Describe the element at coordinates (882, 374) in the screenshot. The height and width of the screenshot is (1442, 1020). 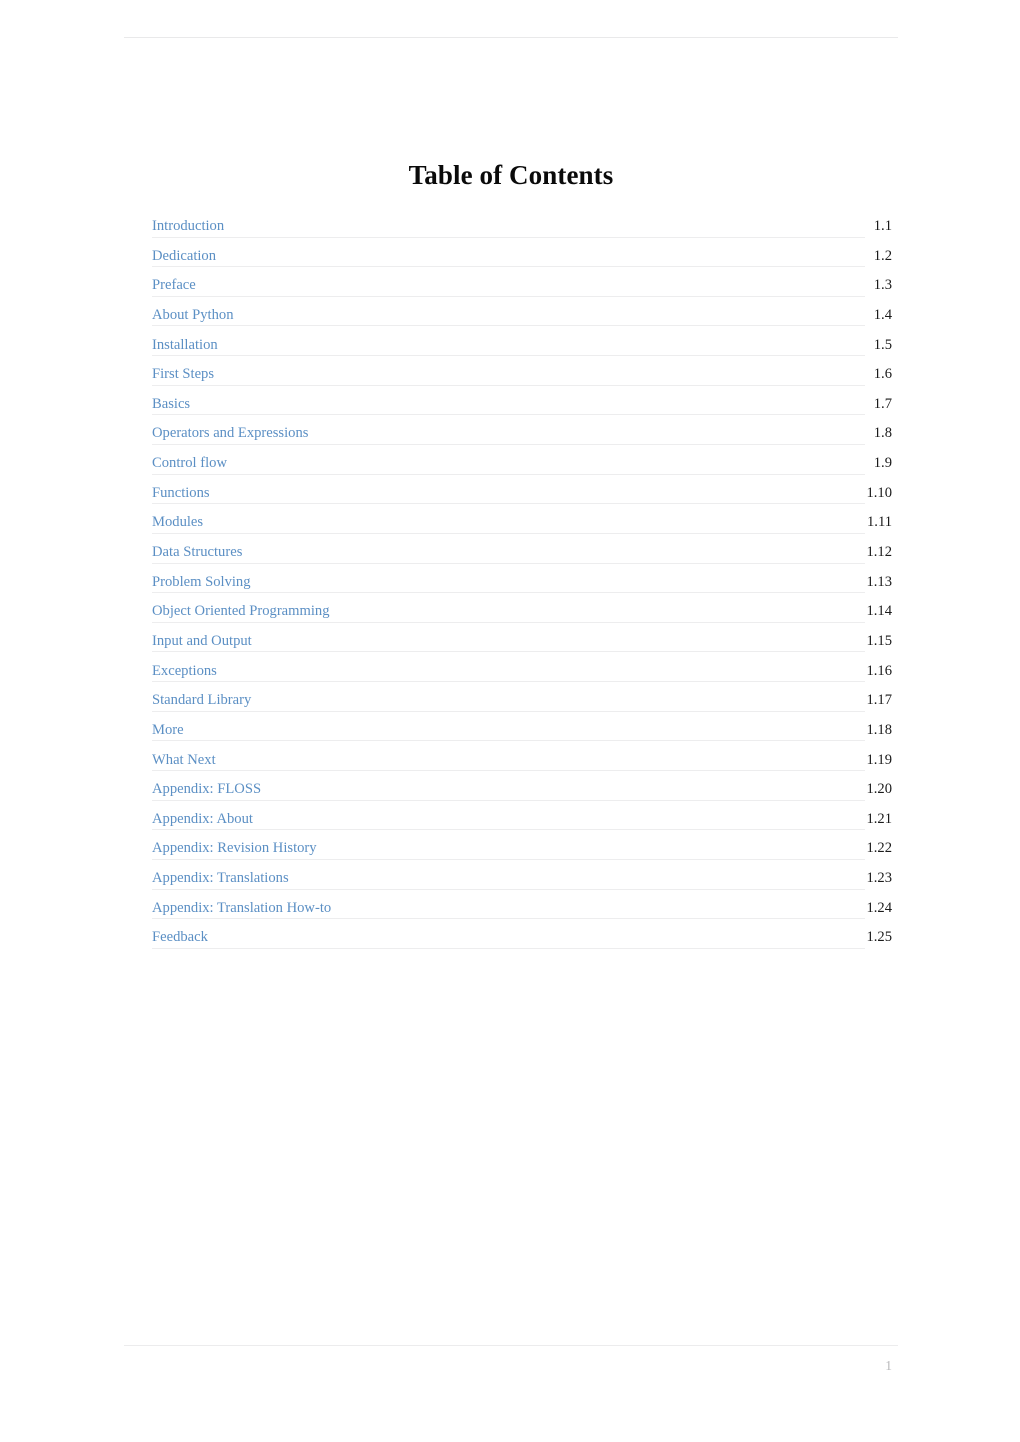
I see `toc-entry-number: 1.6` at that location.